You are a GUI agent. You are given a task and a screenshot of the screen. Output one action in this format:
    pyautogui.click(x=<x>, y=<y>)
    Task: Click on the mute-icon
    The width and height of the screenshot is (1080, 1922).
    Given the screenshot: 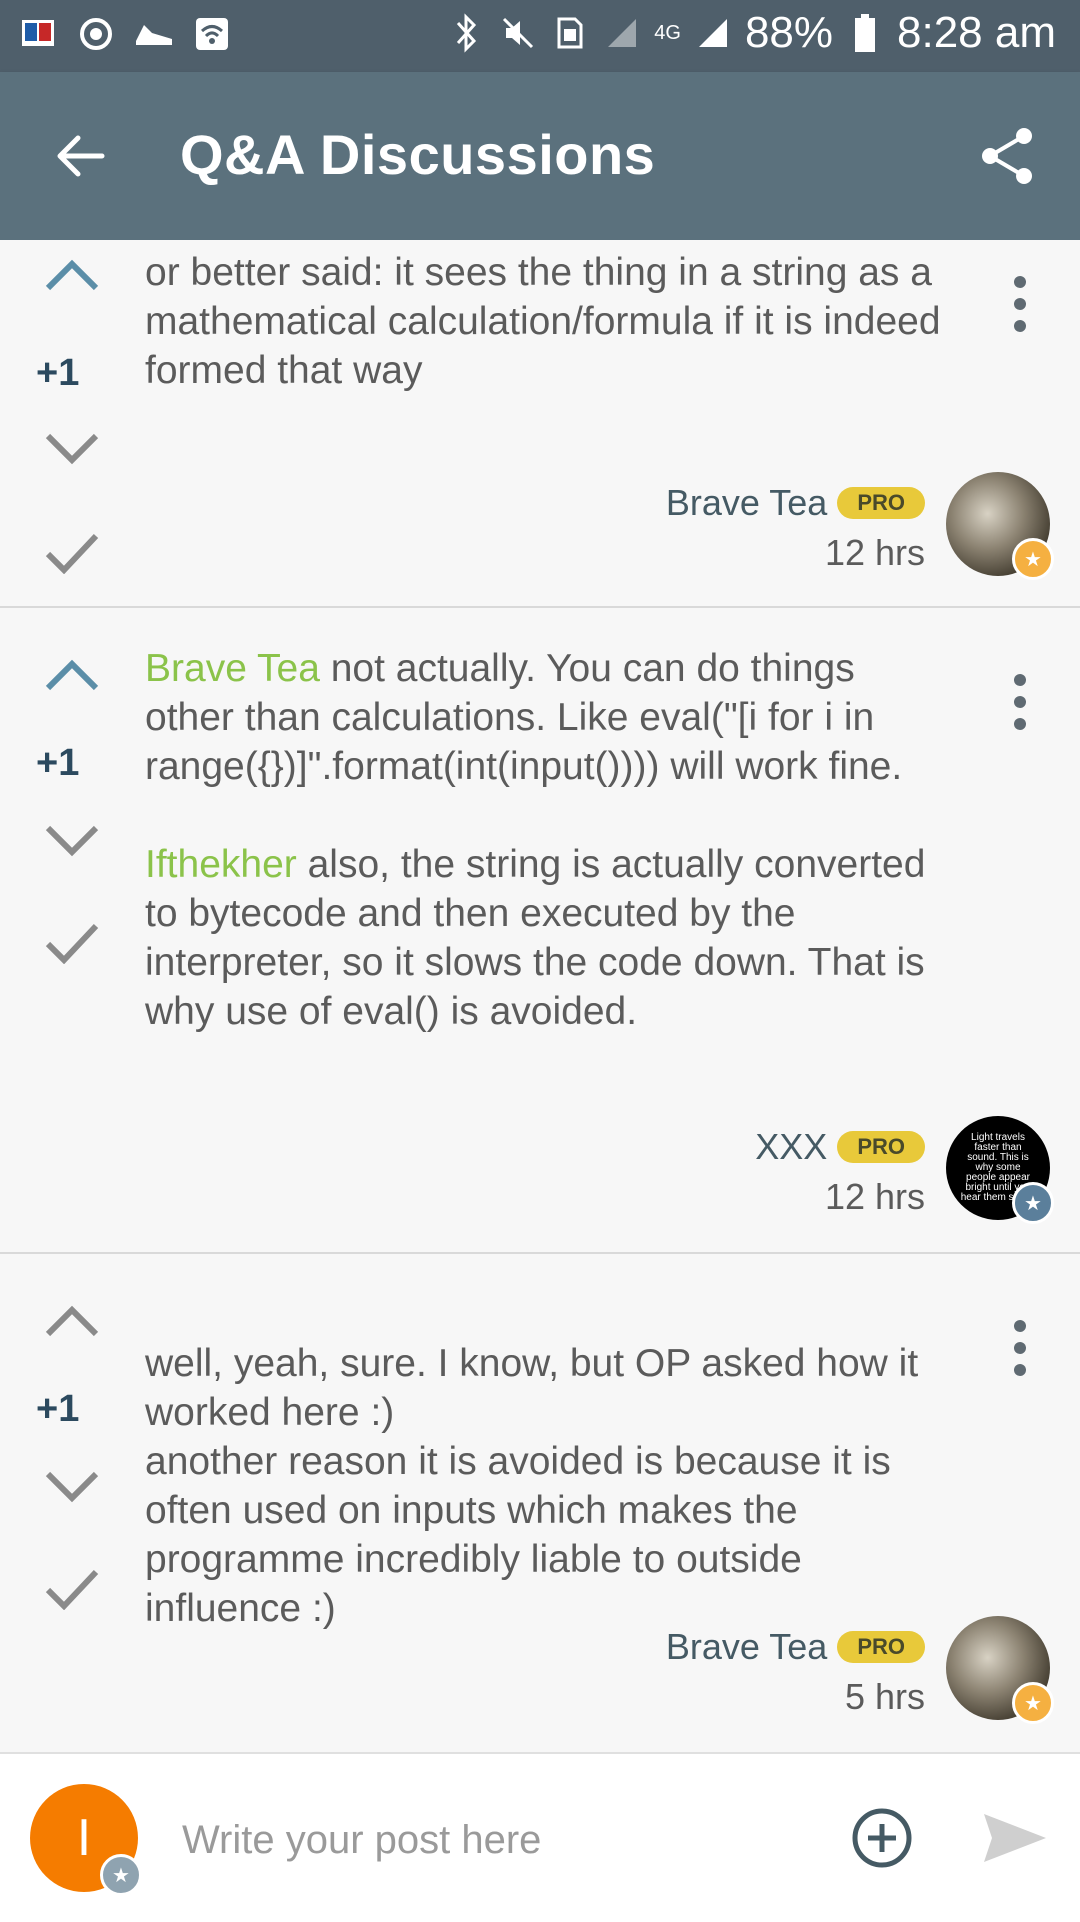 What is the action you would take?
    pyautogui.click(x=518, y=33)
    